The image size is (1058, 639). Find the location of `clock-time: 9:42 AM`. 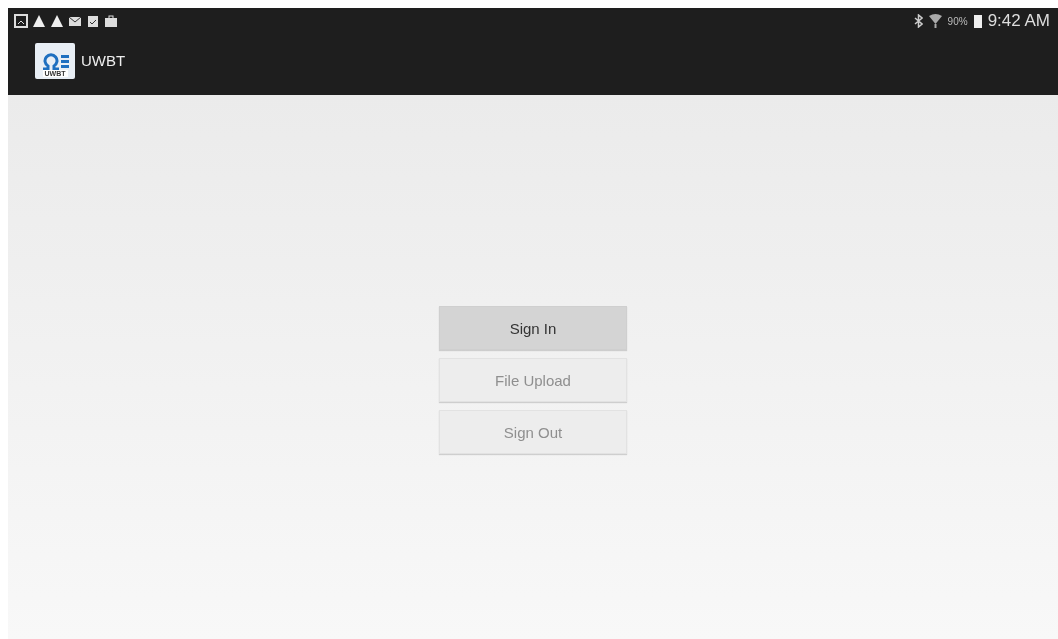

clock-time: 9:42 AM is located at coordinates (1018, 21).